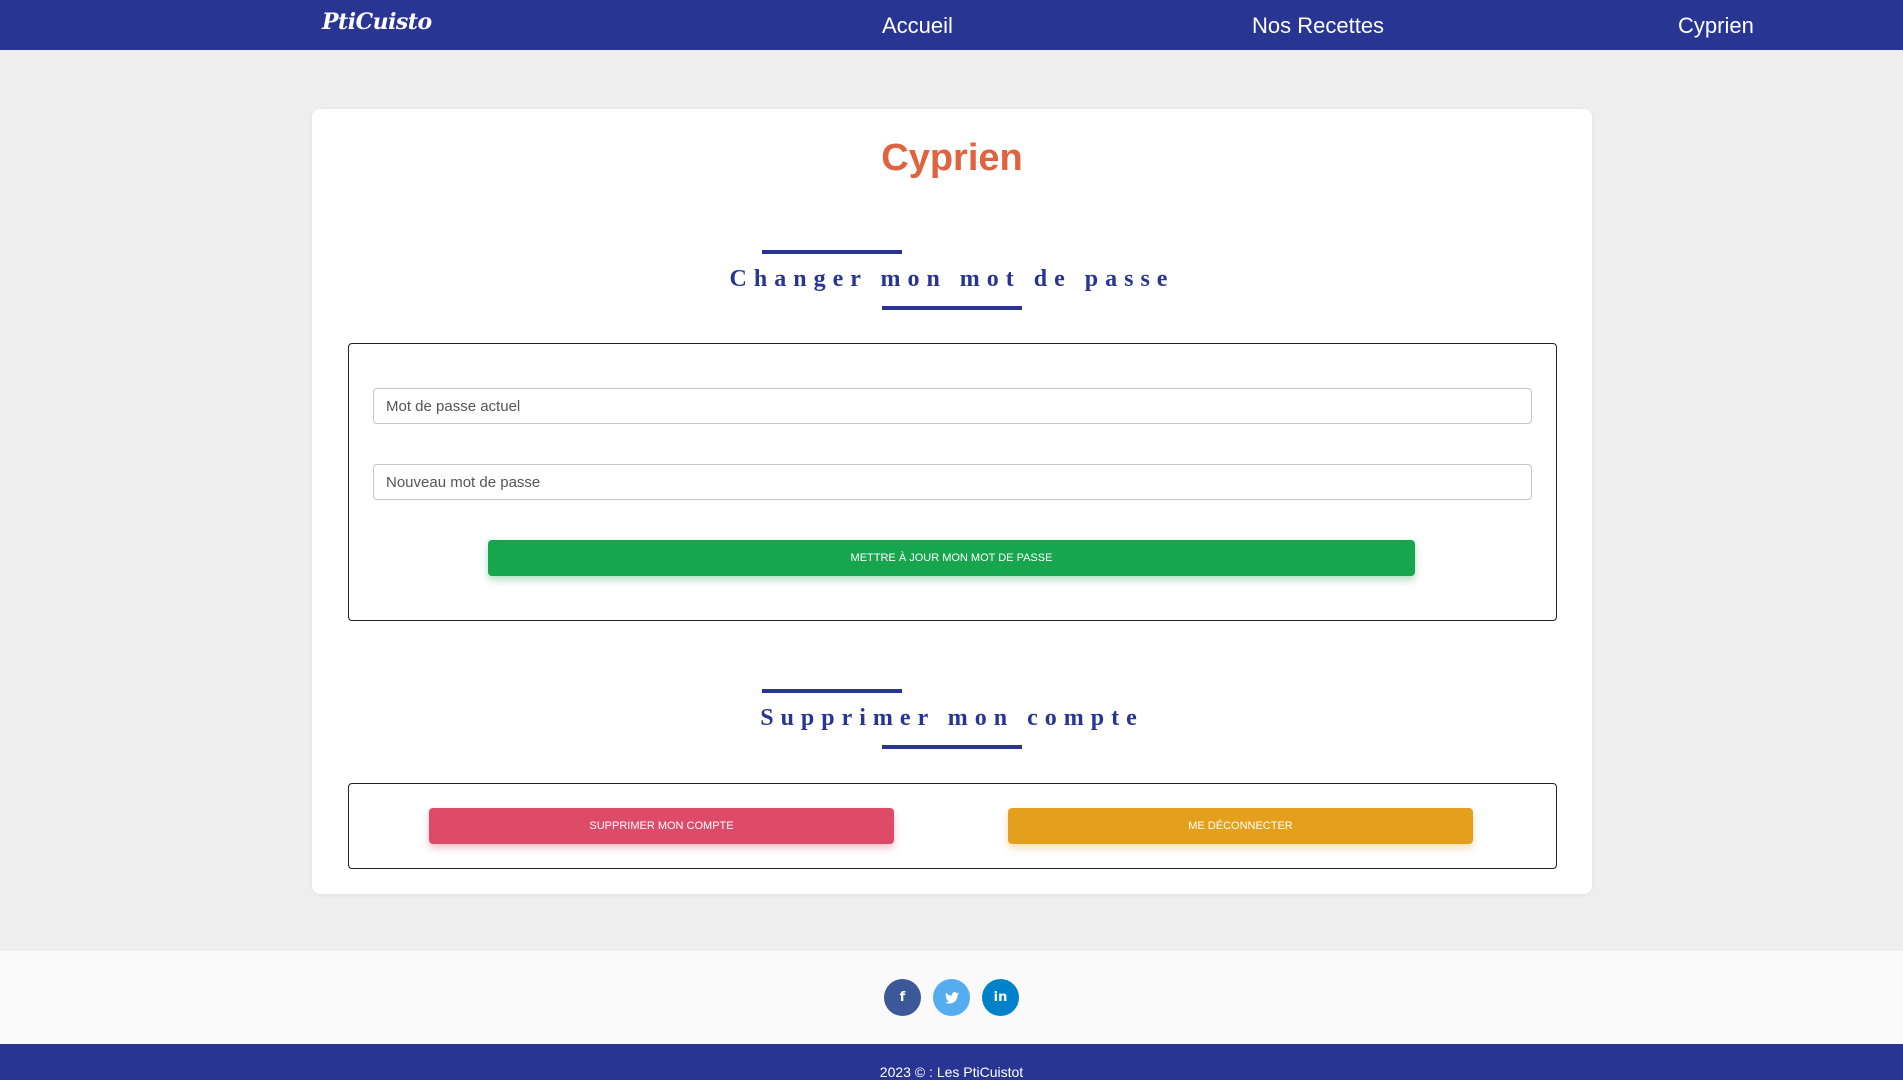  I want to click on new-password-input, so click(952, 482).